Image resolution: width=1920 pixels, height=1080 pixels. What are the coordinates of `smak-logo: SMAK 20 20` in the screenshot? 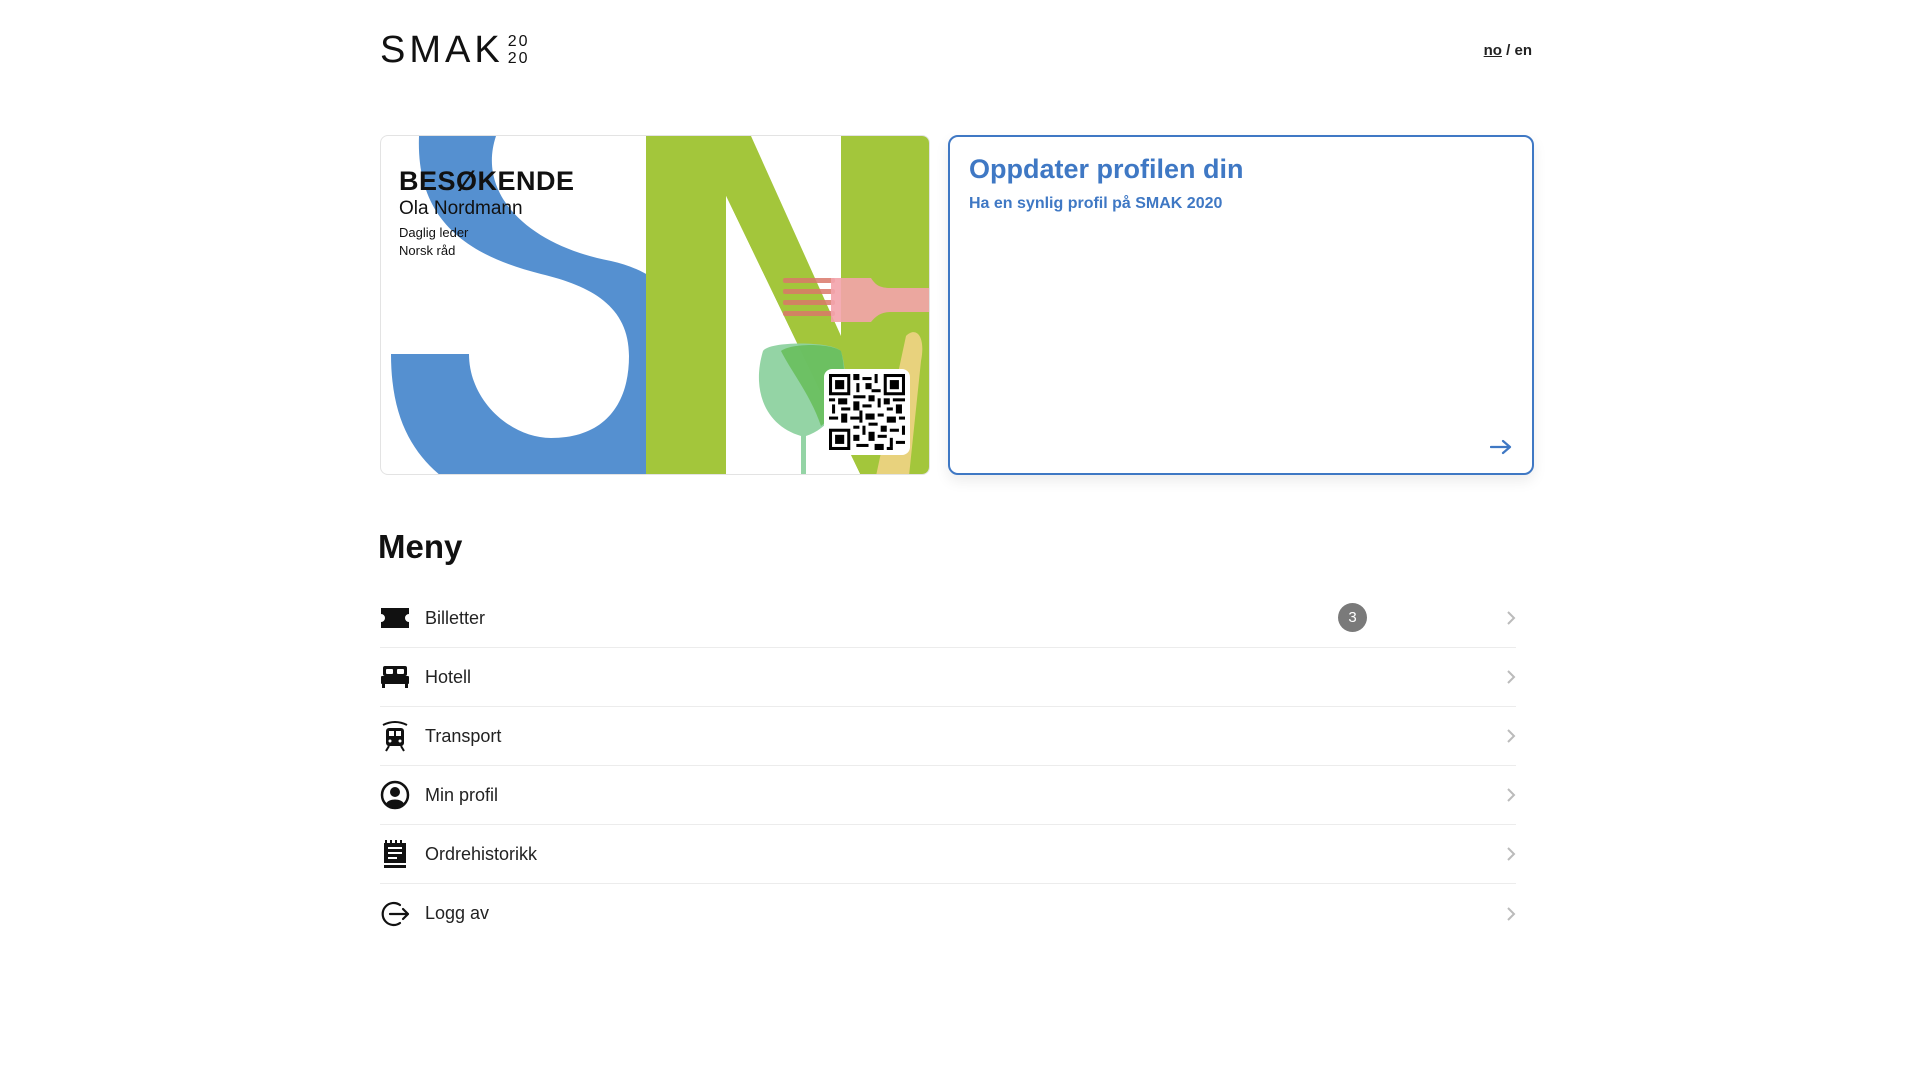 It's located at (455, 50).